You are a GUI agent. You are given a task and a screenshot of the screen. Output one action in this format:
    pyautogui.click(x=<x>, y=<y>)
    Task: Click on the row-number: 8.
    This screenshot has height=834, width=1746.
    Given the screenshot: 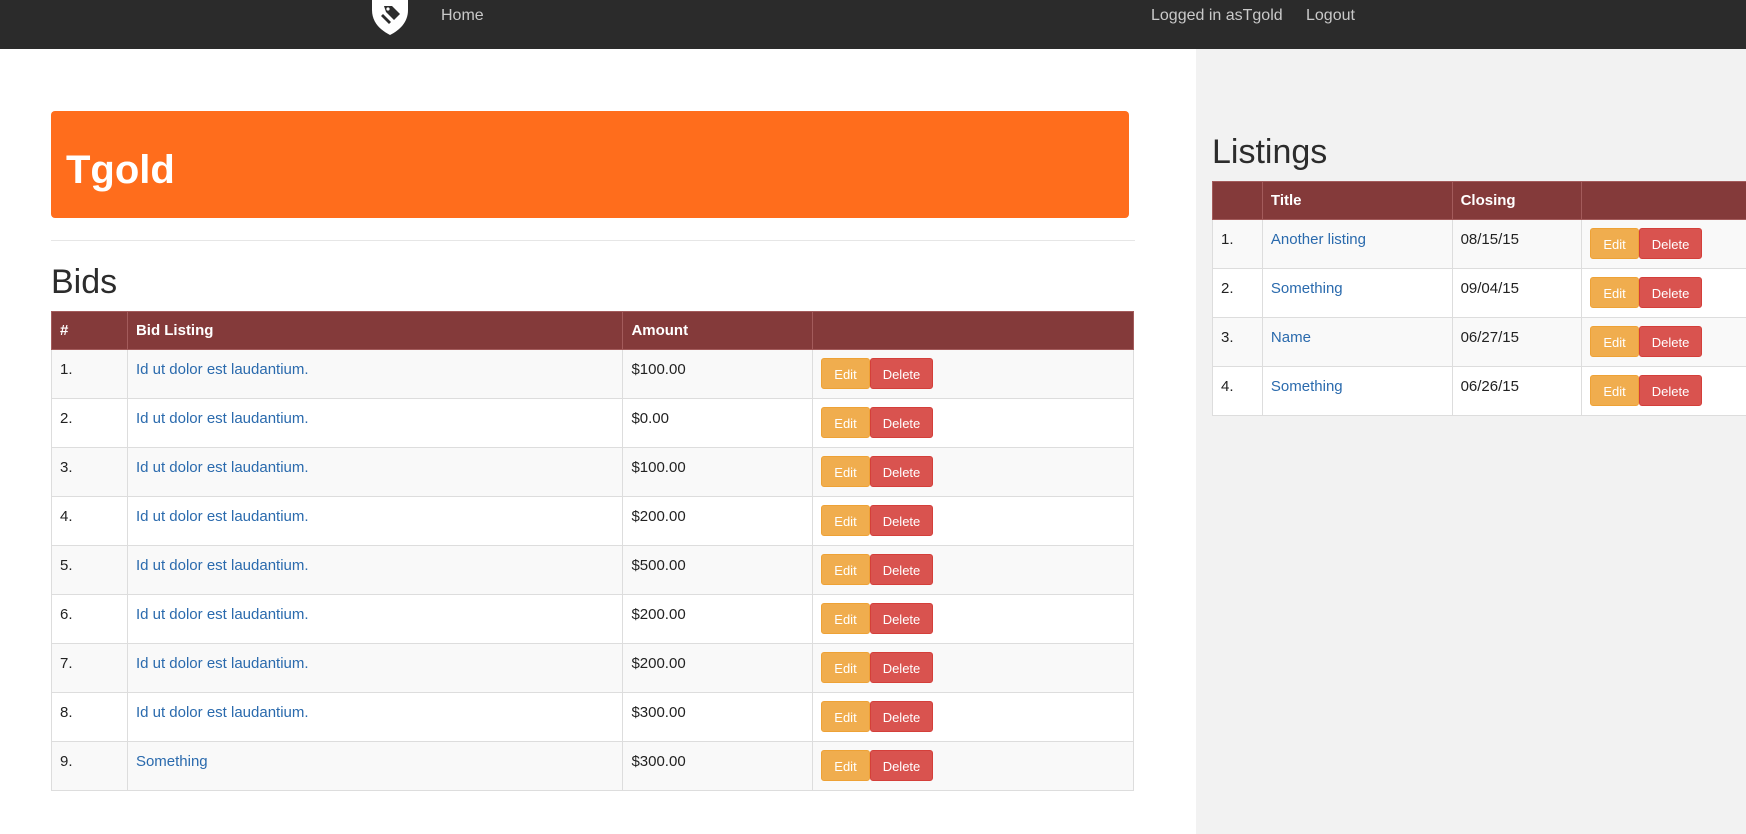 What is the action you would take?
    pyautogui.click(x=89, y=717)
    